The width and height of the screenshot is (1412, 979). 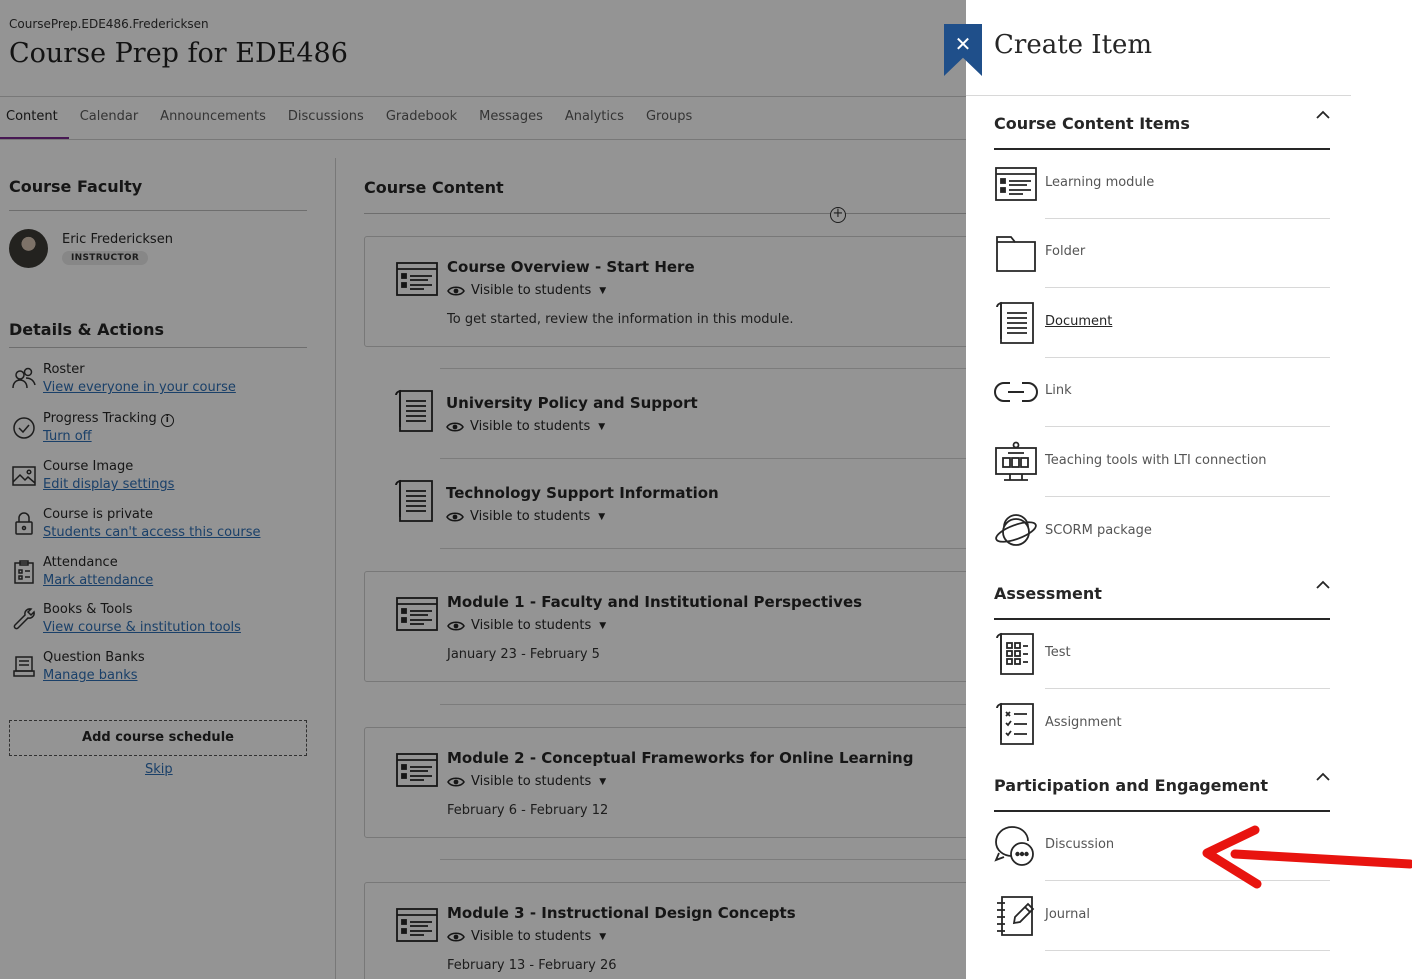 What do you see at coordinates (1162, 392) in the screenshot?
I see `create-link: Link` at bounding box center [1162, 392].